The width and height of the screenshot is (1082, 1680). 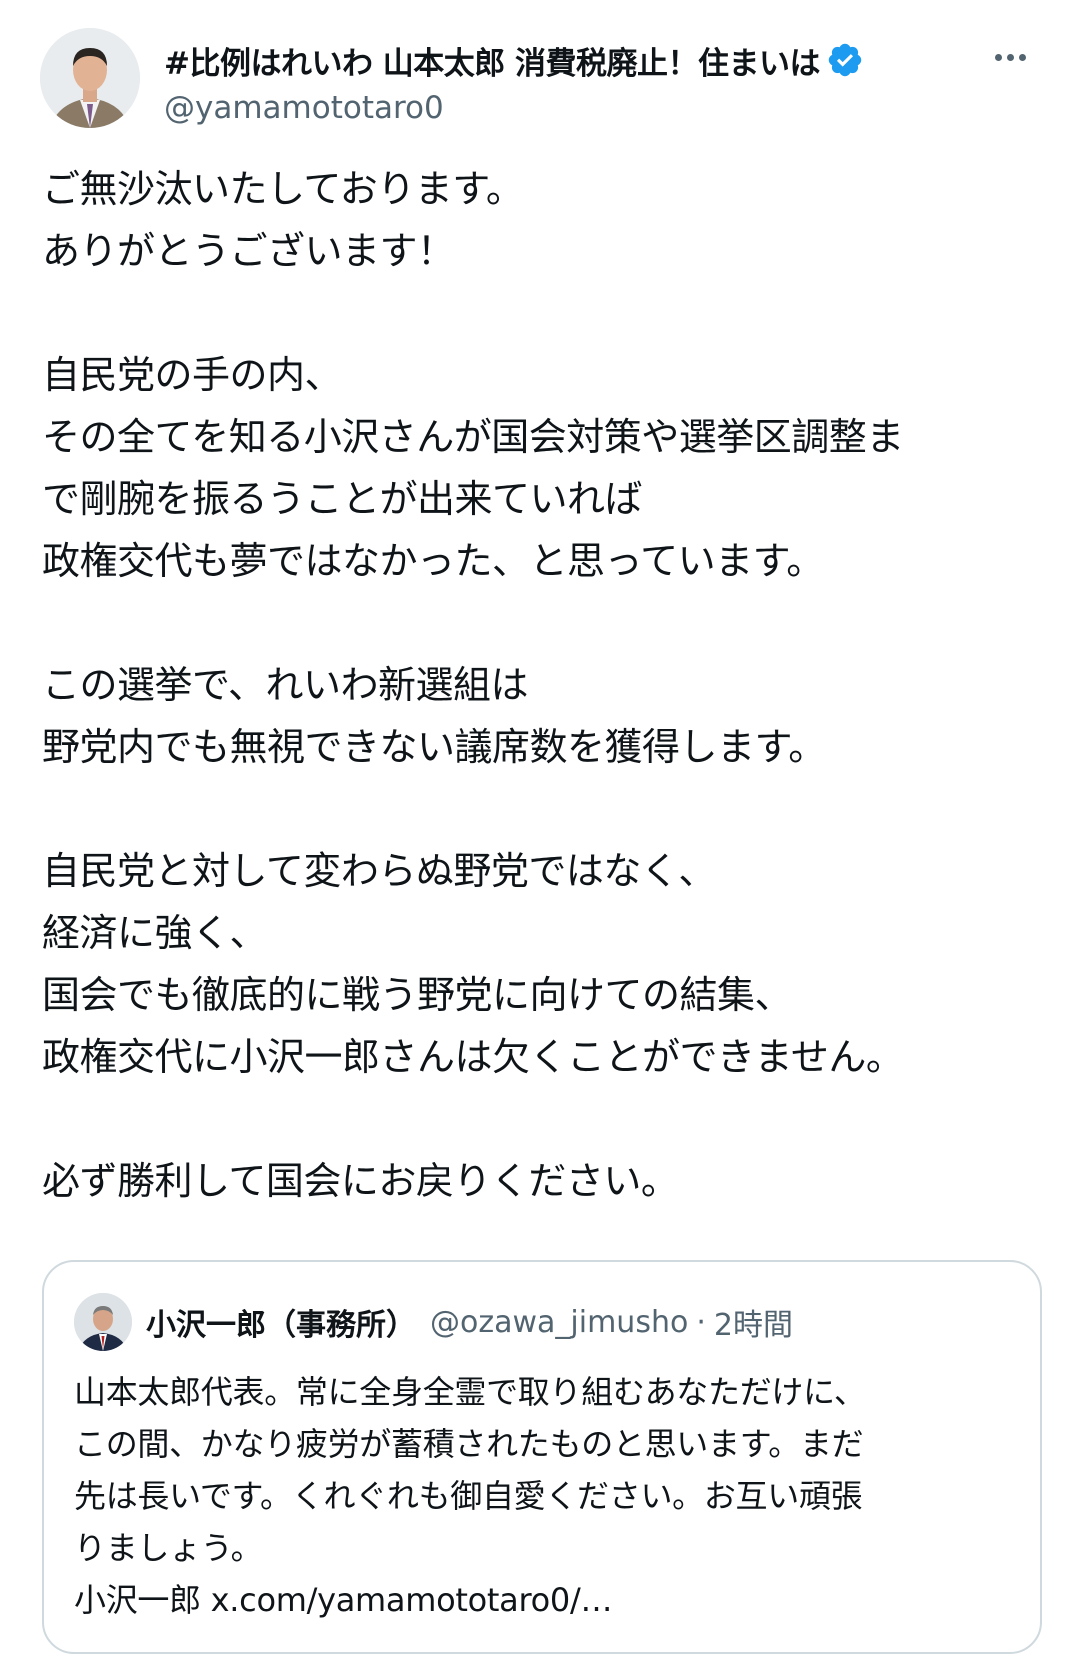 I want to click on author-display-name: #比例はれいわ 山本太郎 消費税廃止！住まいは, so click(x=492, y=60).